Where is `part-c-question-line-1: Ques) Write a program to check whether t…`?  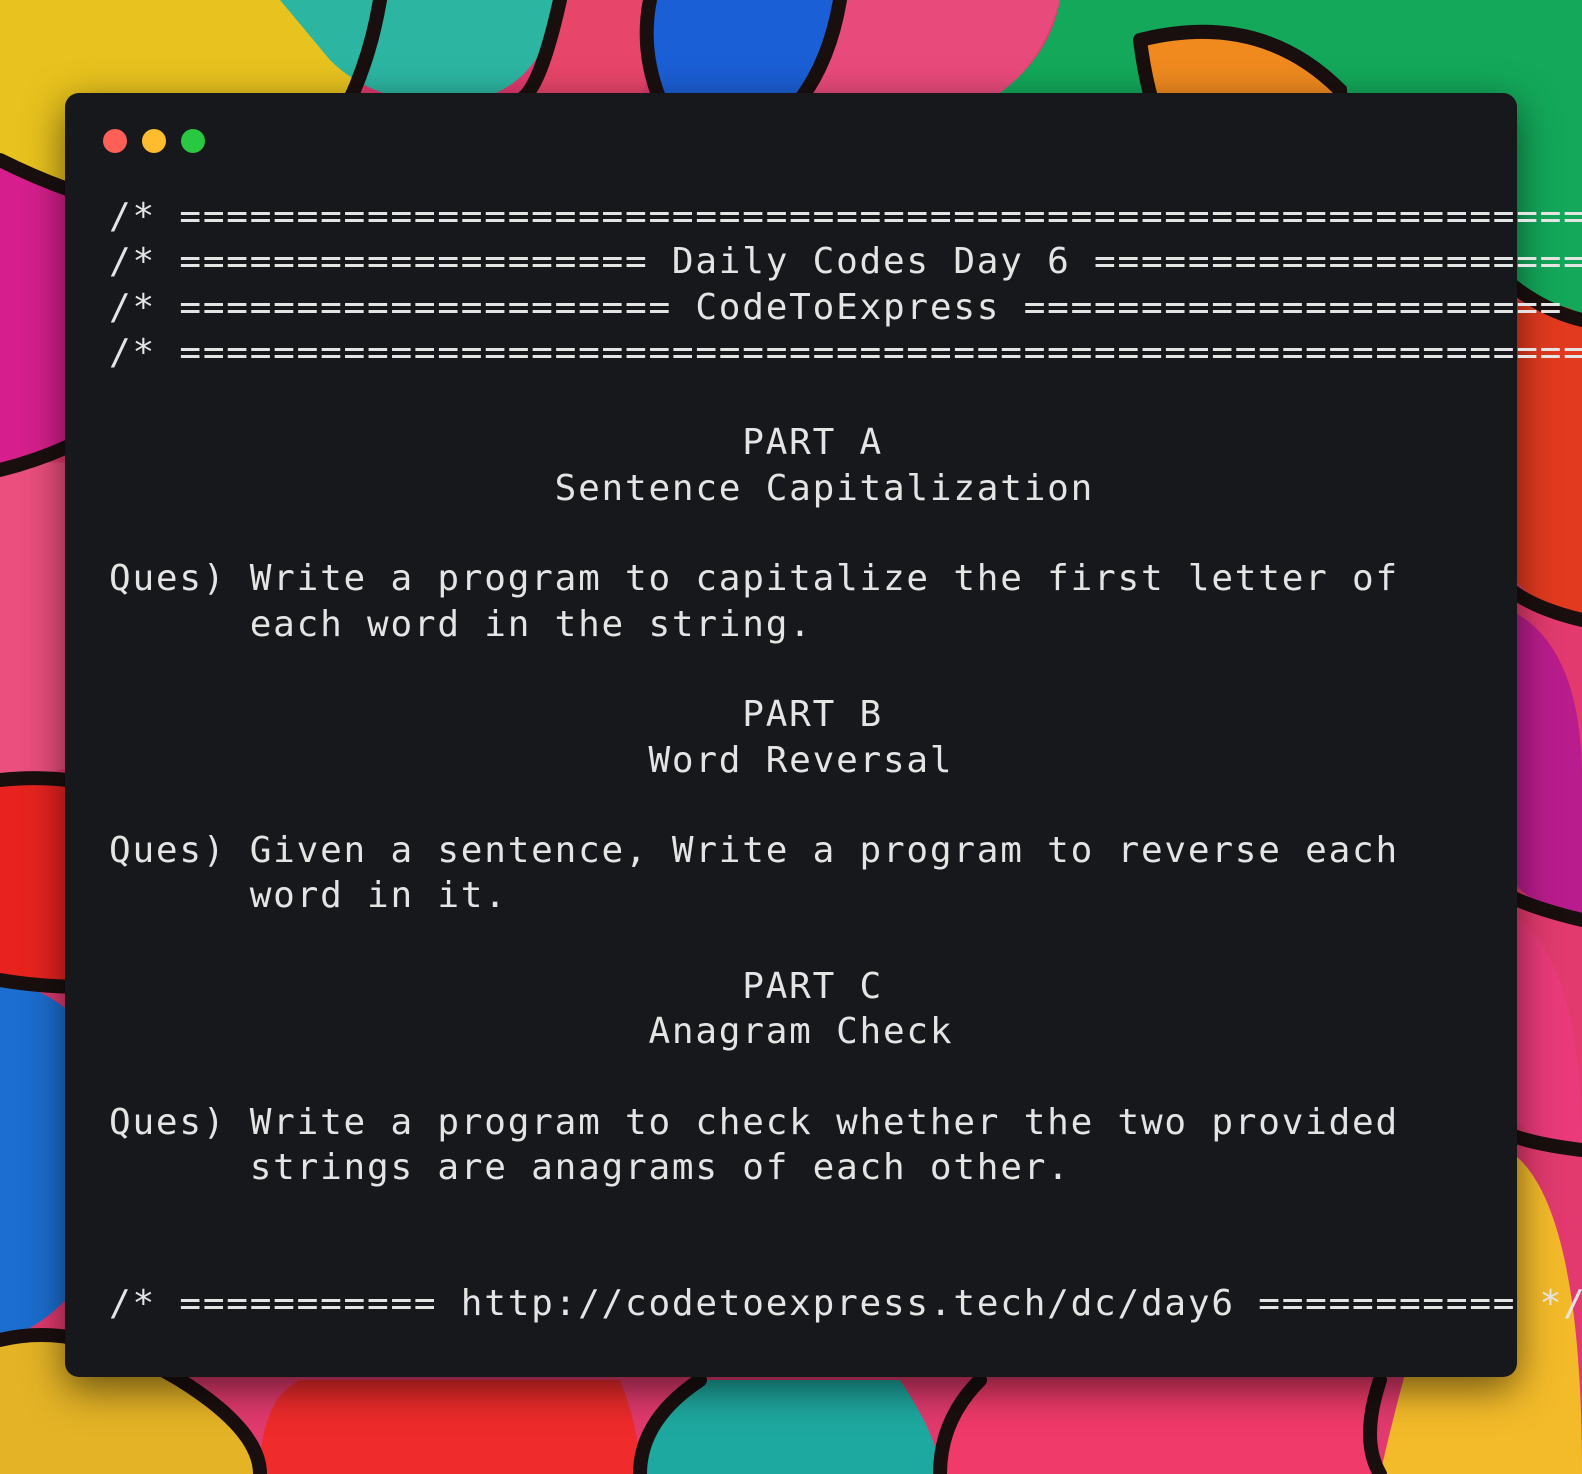 part-c-question-line-1: Ques) Write a program to check whether t… is located at coordinates (754, 1122).